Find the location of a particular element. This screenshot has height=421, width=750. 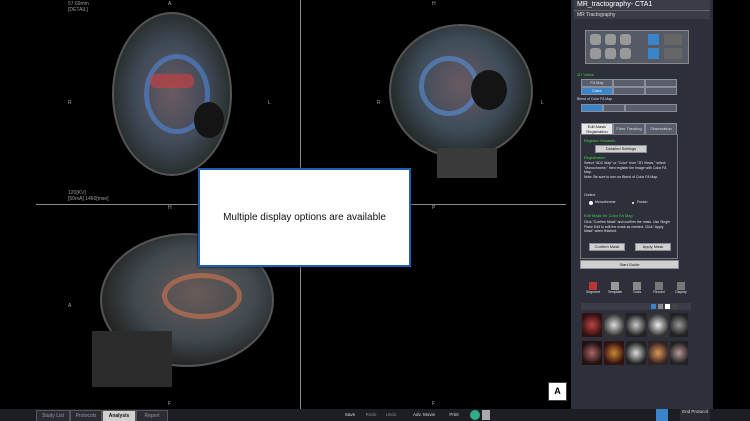

save-button: Save is located at coordinates (350, 415).